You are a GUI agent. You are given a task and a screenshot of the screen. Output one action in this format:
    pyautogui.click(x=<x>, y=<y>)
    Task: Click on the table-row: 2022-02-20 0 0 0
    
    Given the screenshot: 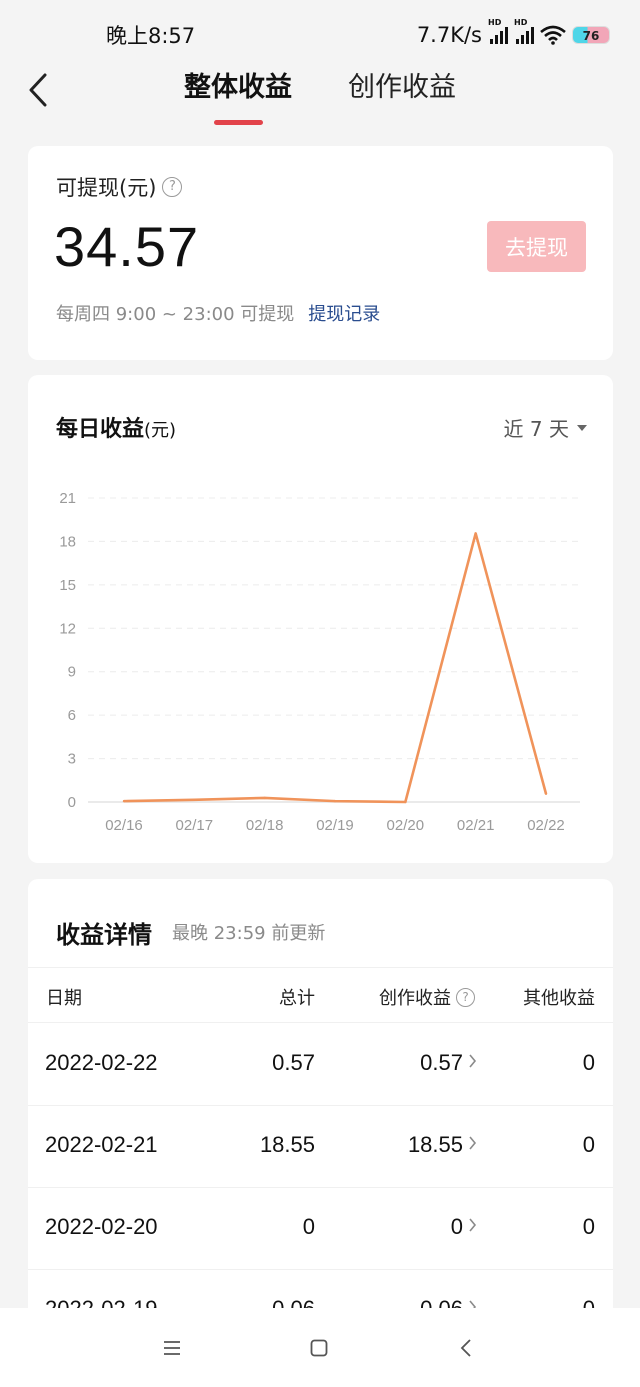 What is the action you would take?
    pyautogui.click(x=320, y=1229)
    